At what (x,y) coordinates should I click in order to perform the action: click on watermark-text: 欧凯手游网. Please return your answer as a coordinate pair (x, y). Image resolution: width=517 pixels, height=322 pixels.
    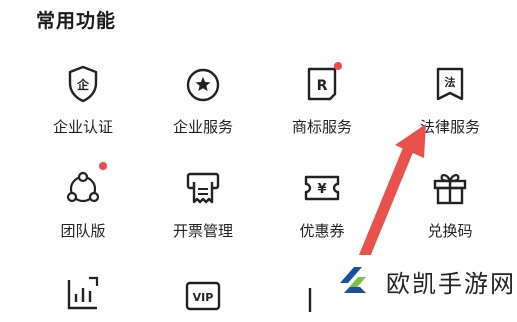
    Looking at the image, I should click on (451, 284).